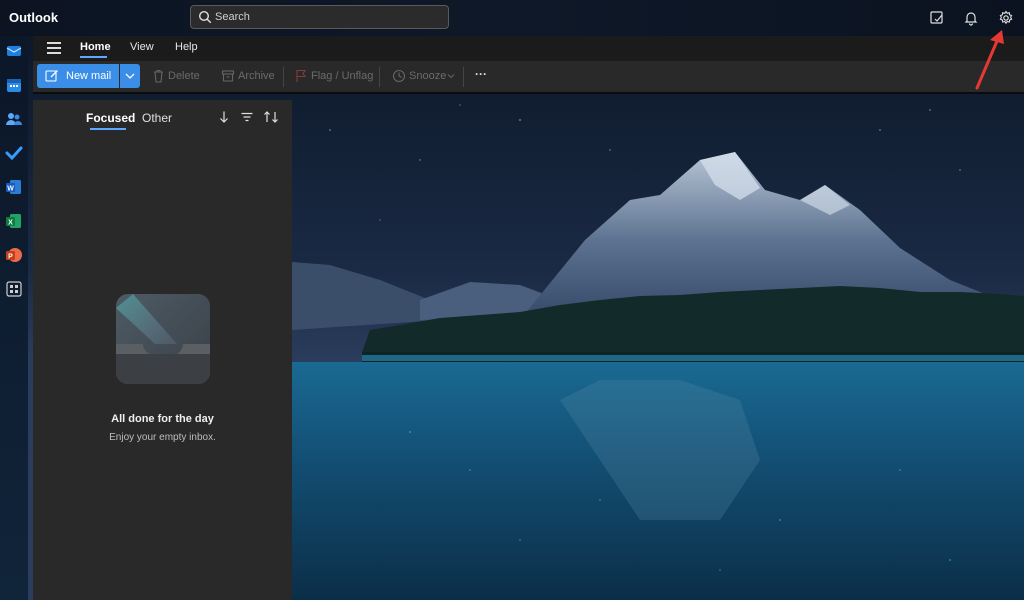 This screenshot has height=600, width=1024. I want to click on archive-button: Archive, so click(256, 76).